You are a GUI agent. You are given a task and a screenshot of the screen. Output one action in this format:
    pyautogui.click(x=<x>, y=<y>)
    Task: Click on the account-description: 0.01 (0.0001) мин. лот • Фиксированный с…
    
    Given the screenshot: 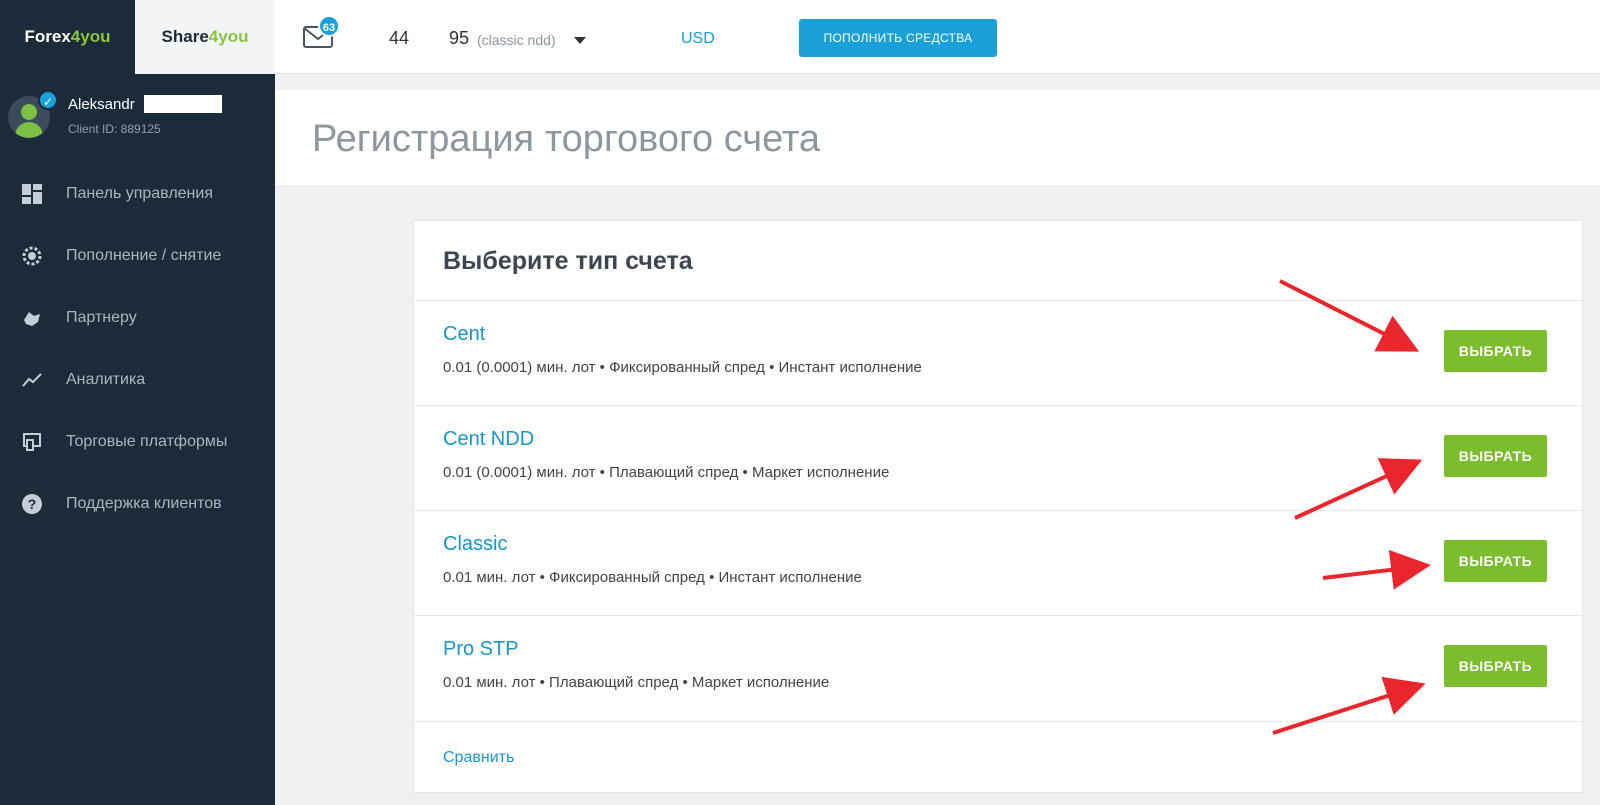 What is the action you would take?
    pyautogui.click(x=682, y=367)
    